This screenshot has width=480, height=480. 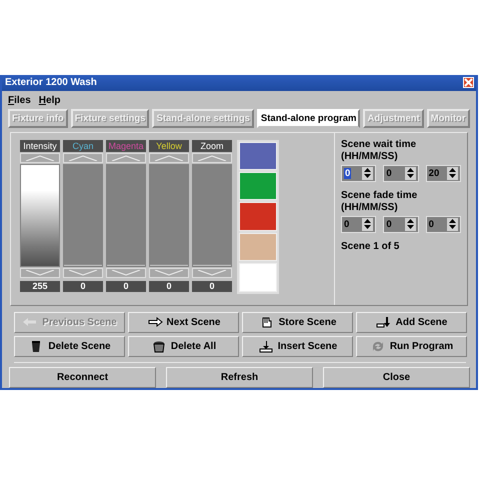 What do you see at coordinates (266, 346) in the screenshot?
I see `insert-arrow-icon` at bounding box center [266, 346].